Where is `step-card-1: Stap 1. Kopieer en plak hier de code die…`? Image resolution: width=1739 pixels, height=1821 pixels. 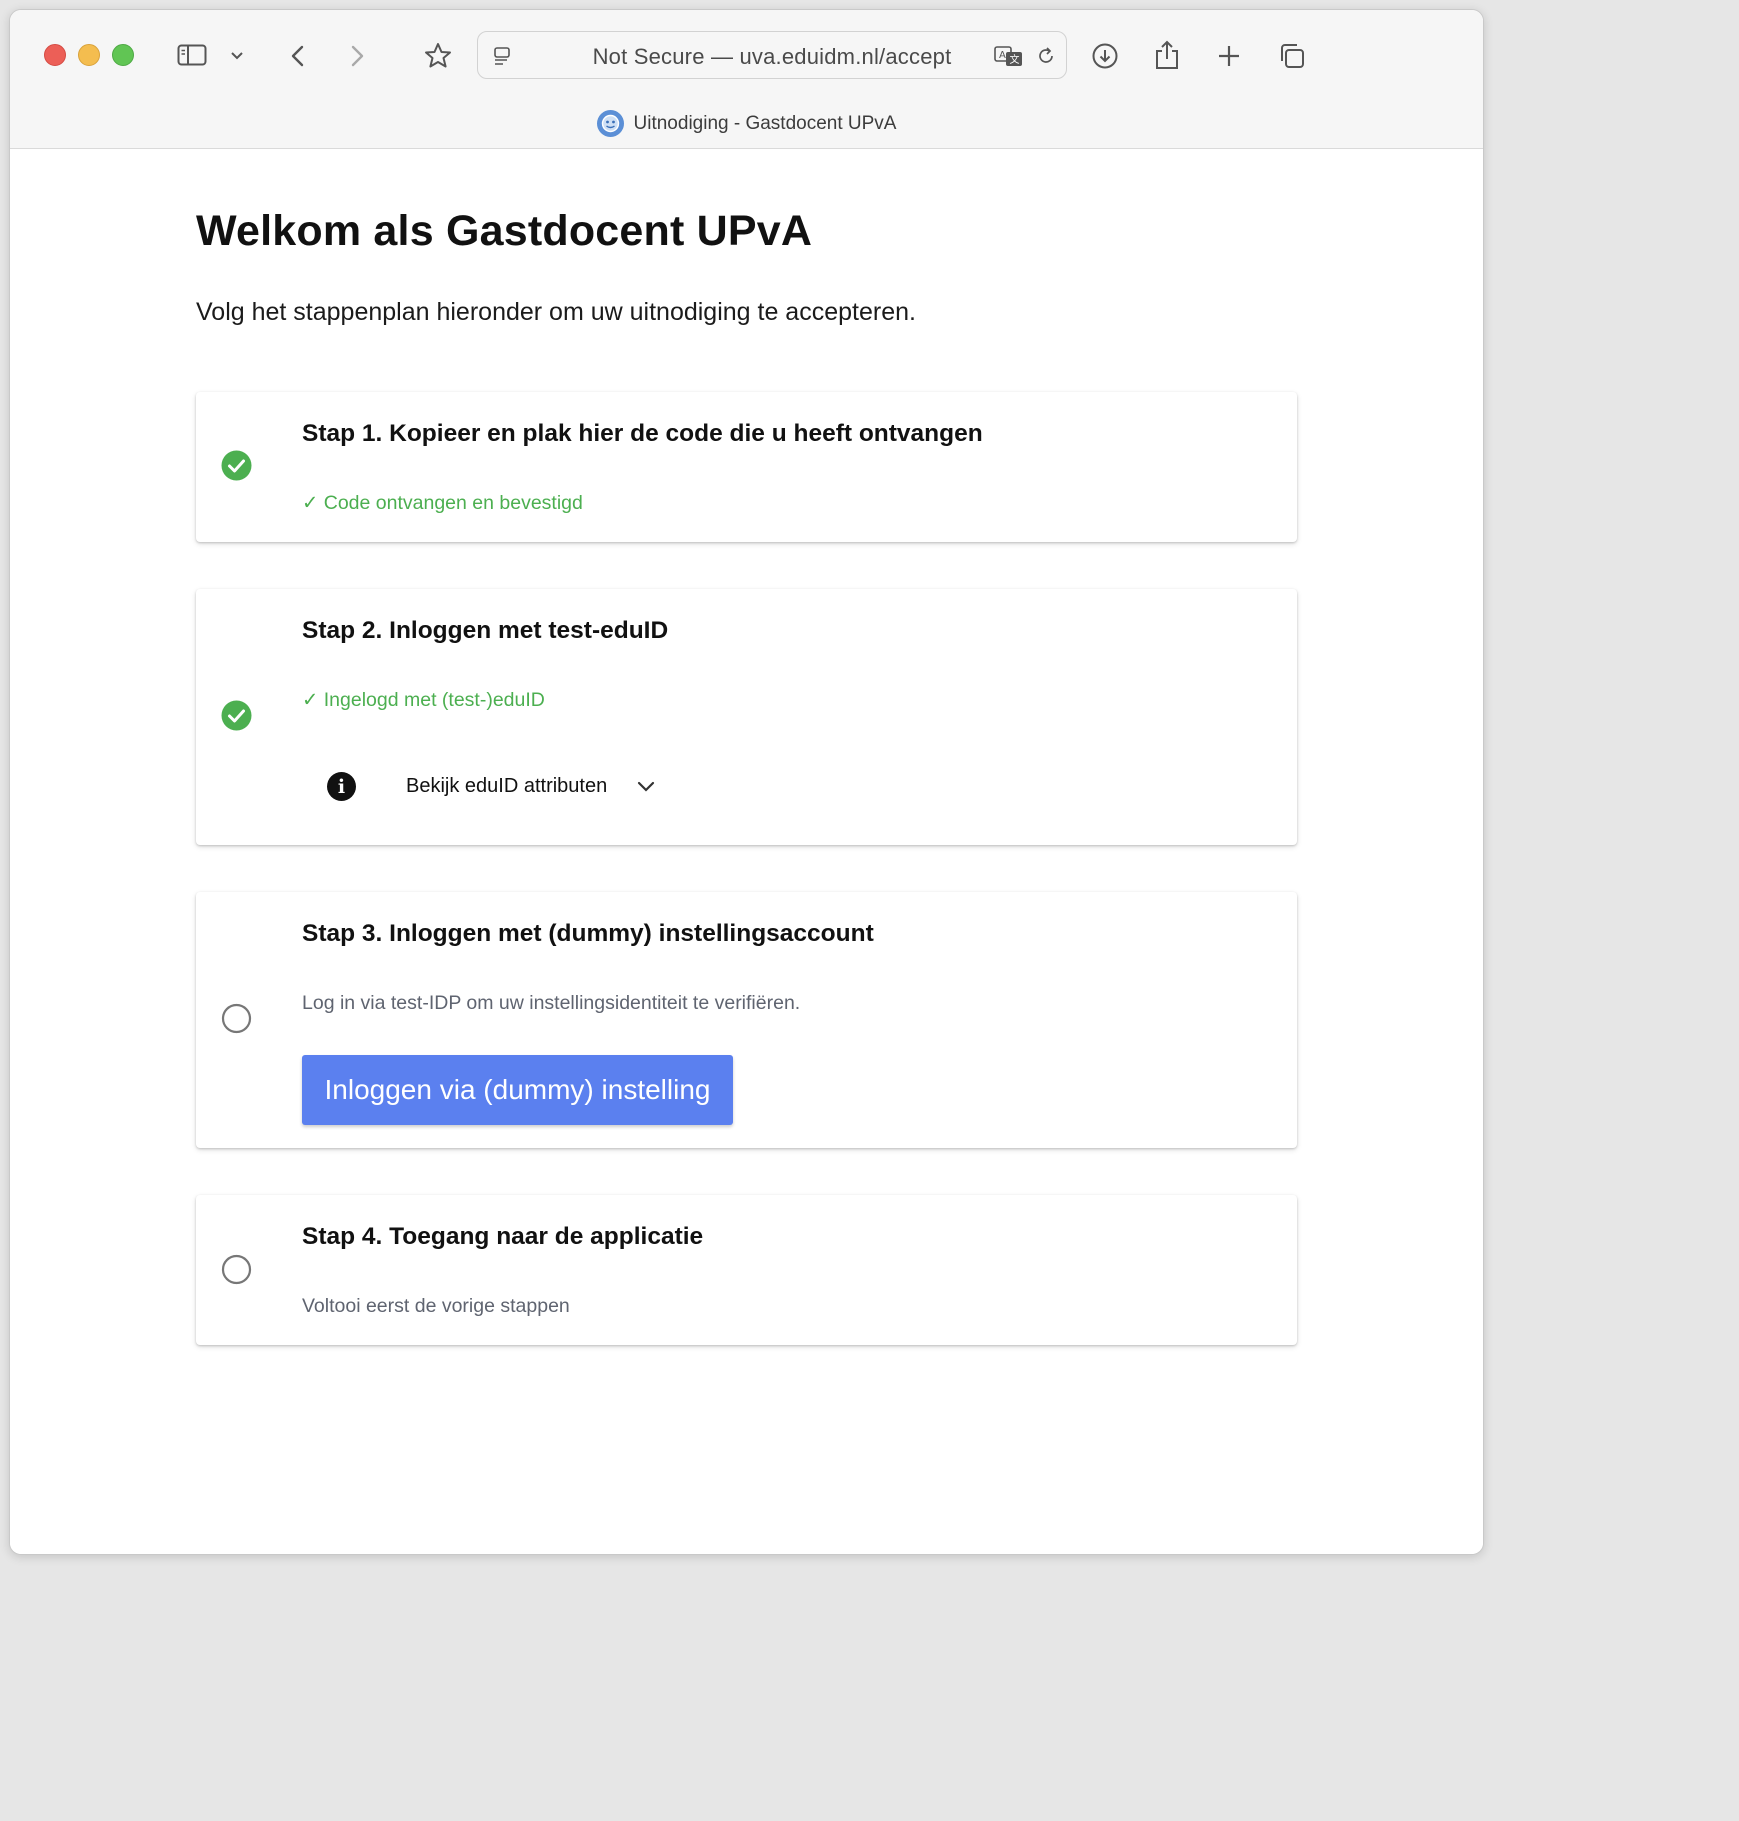
step-card-1: Stap 1. Kopieer en plak hier de code die… is located at coordinates (746, 467).